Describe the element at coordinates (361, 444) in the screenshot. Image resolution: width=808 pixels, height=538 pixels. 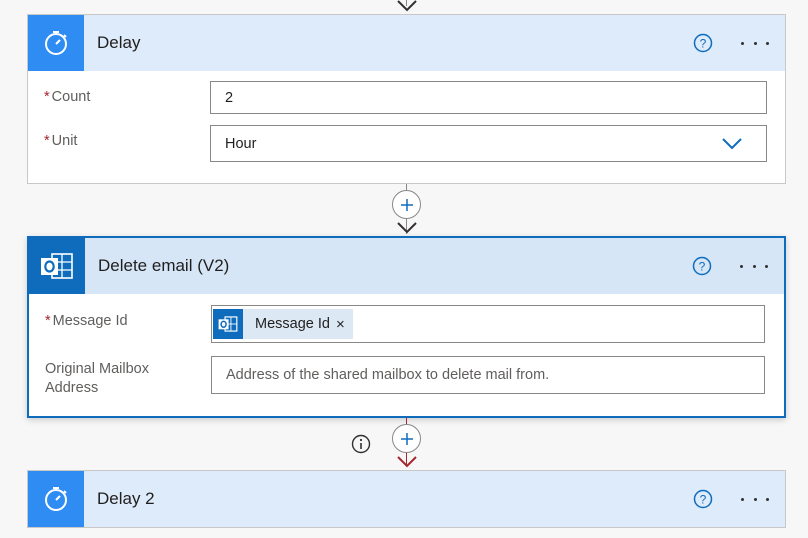
I see `info-icon` at that location.